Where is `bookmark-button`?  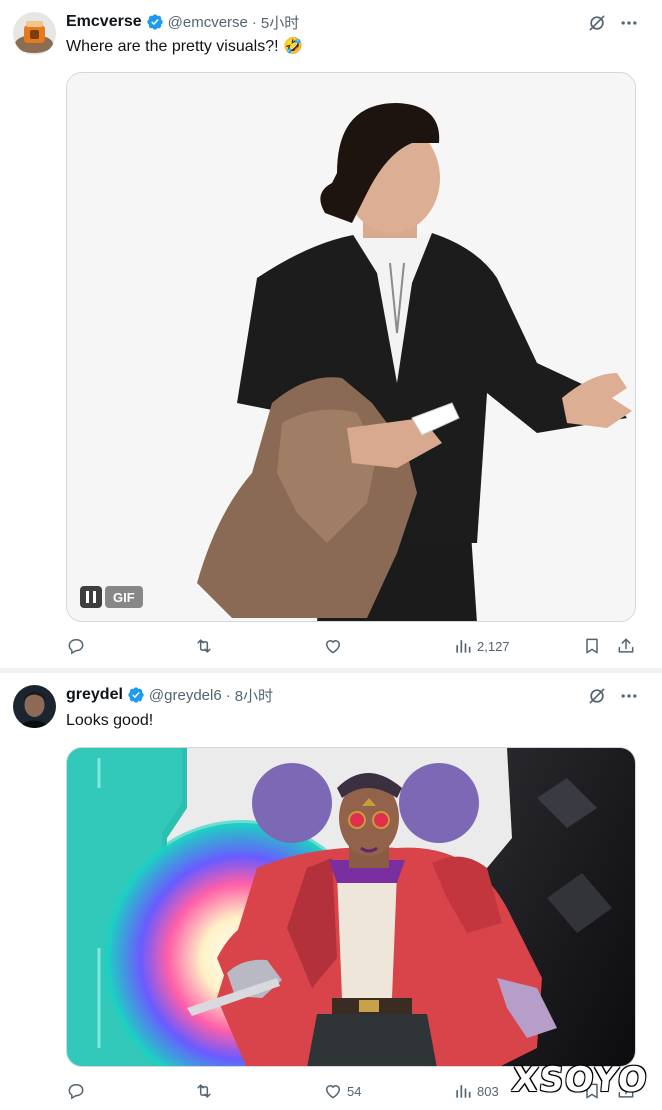
bookmark-button is located at coordinates (592, 646).